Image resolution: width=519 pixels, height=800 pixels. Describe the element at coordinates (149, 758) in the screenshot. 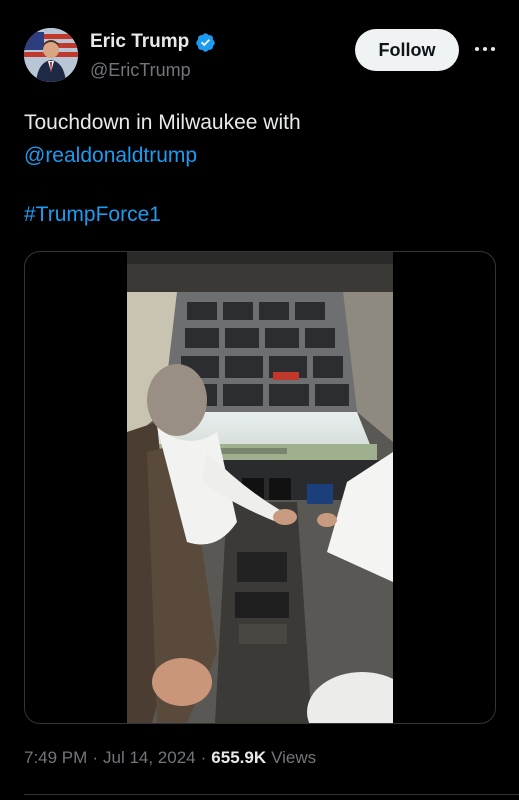

I see `post-date: Jul 14, 2024` at that location.